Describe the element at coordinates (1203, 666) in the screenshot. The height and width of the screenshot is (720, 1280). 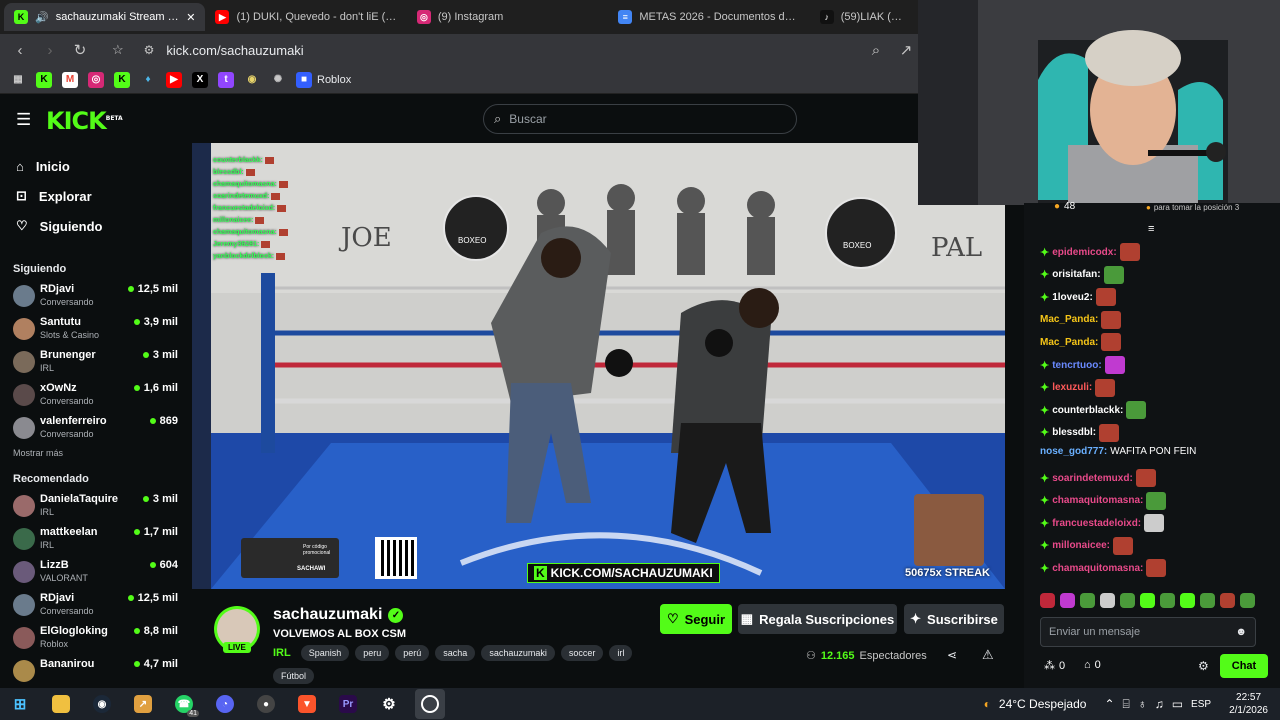
I see `settings-icon: ⚙` at that location.